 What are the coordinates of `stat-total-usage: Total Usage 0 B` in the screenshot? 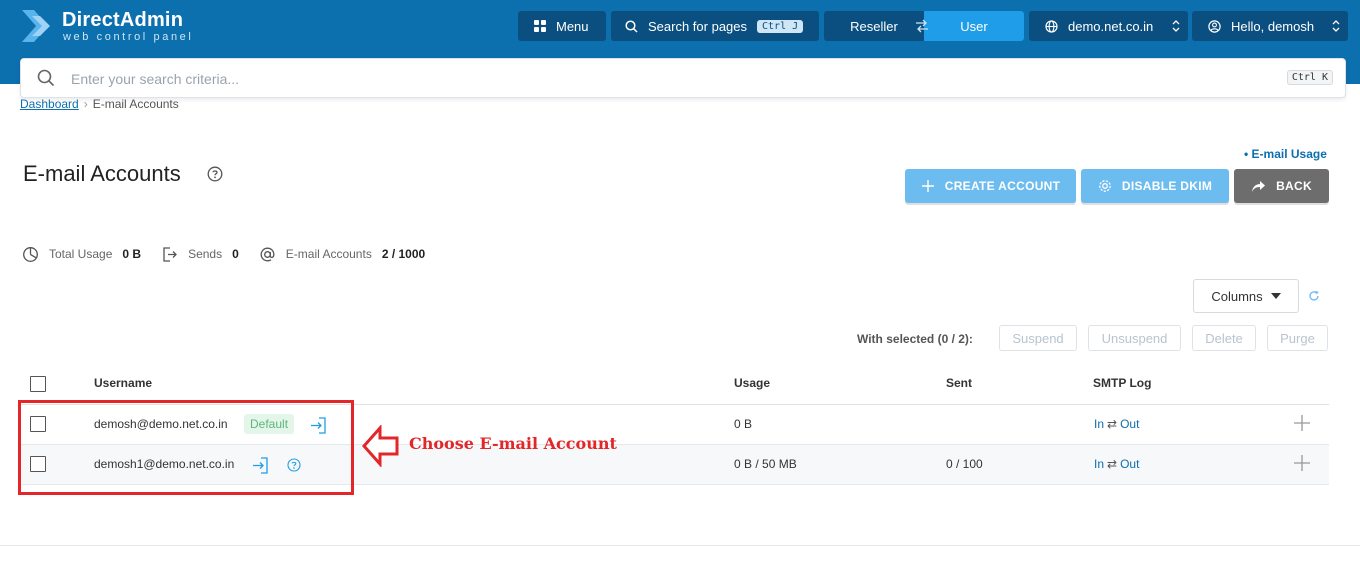 It's located at (81, 254).